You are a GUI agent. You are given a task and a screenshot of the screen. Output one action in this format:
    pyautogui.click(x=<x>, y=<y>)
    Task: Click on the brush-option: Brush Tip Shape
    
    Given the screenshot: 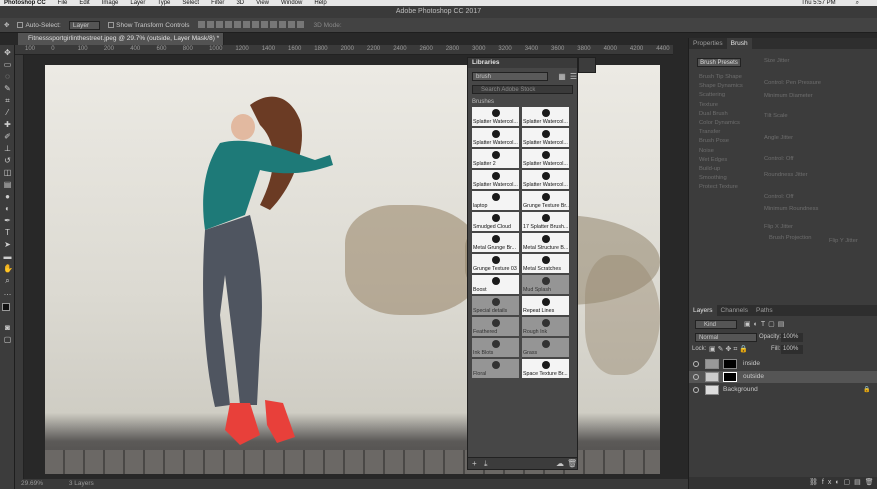 What is the action you would take?
    pyautogui.click(x=720, y=77)
    